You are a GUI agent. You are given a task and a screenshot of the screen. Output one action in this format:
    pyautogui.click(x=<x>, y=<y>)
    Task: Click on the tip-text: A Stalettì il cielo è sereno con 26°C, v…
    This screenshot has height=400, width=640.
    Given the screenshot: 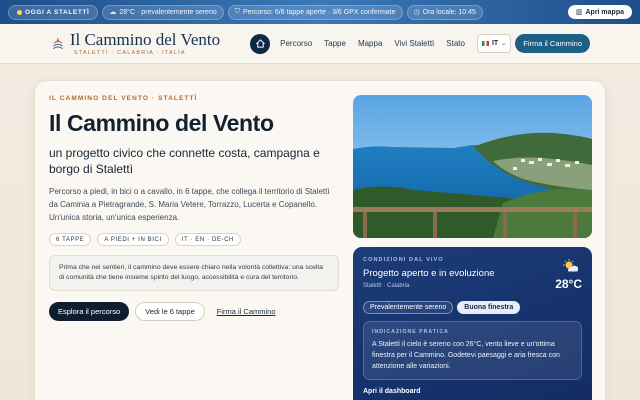 What is the action you would take?
    pyautogui.click(x=466, y=355)
    